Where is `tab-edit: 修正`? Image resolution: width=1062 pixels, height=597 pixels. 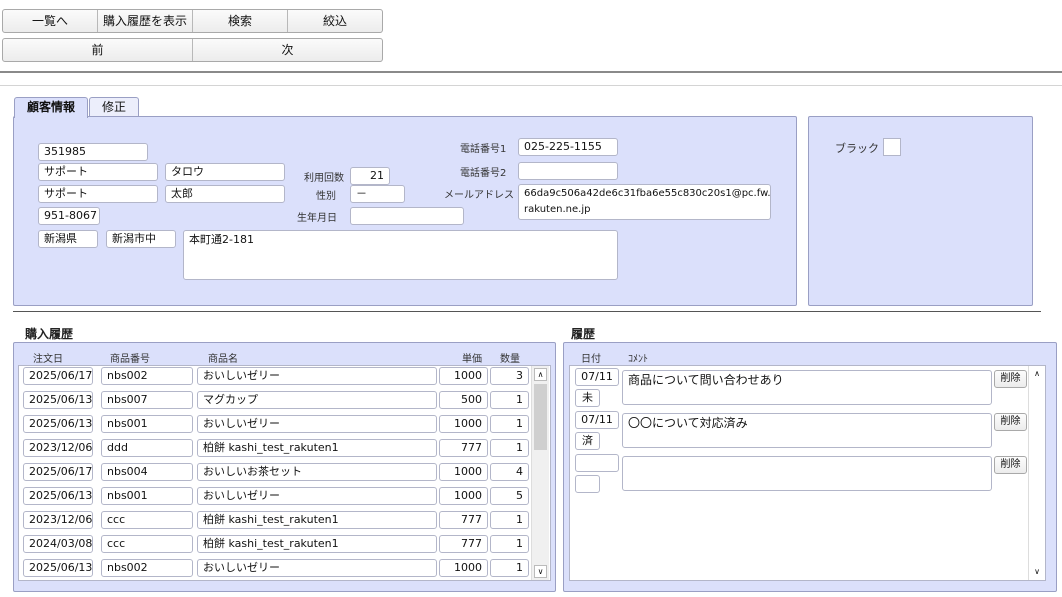 tab-edit: 修正 is located at coordinates (114, 107).